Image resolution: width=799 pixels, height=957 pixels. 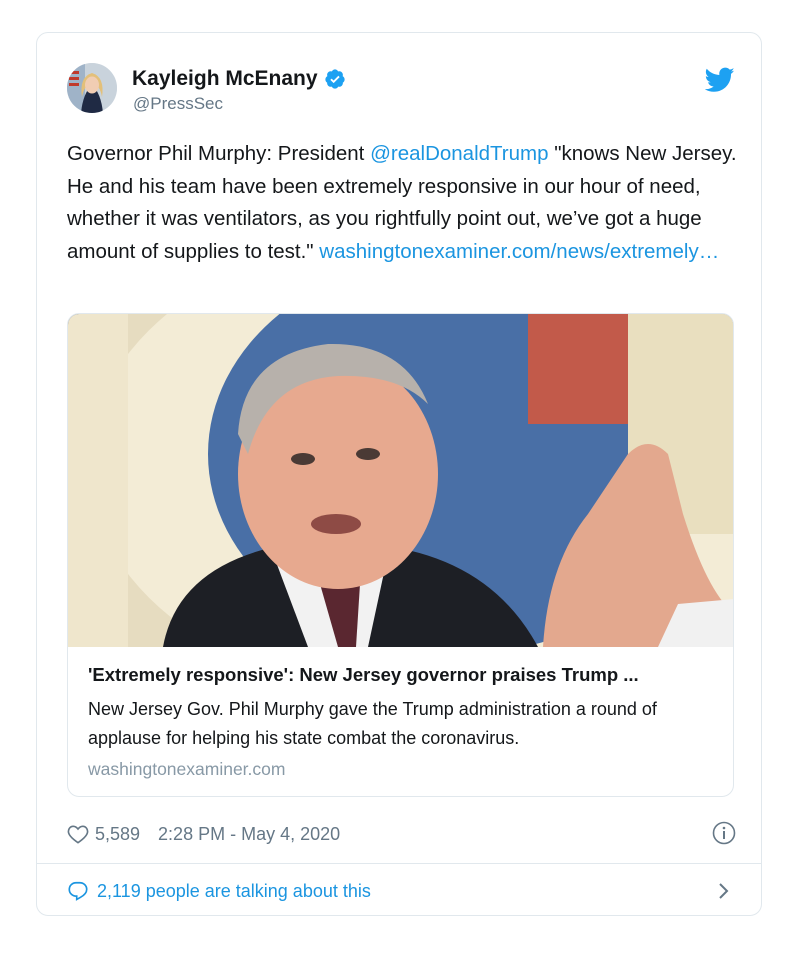 I want to click on conversation-link: 2,119 people are talking about this, so click(x=400, y=891).